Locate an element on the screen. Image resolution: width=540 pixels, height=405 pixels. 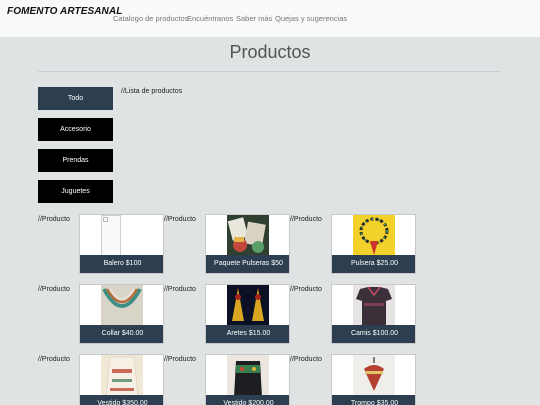
category-todo-button: Todo is located at coordinates (75, 98).